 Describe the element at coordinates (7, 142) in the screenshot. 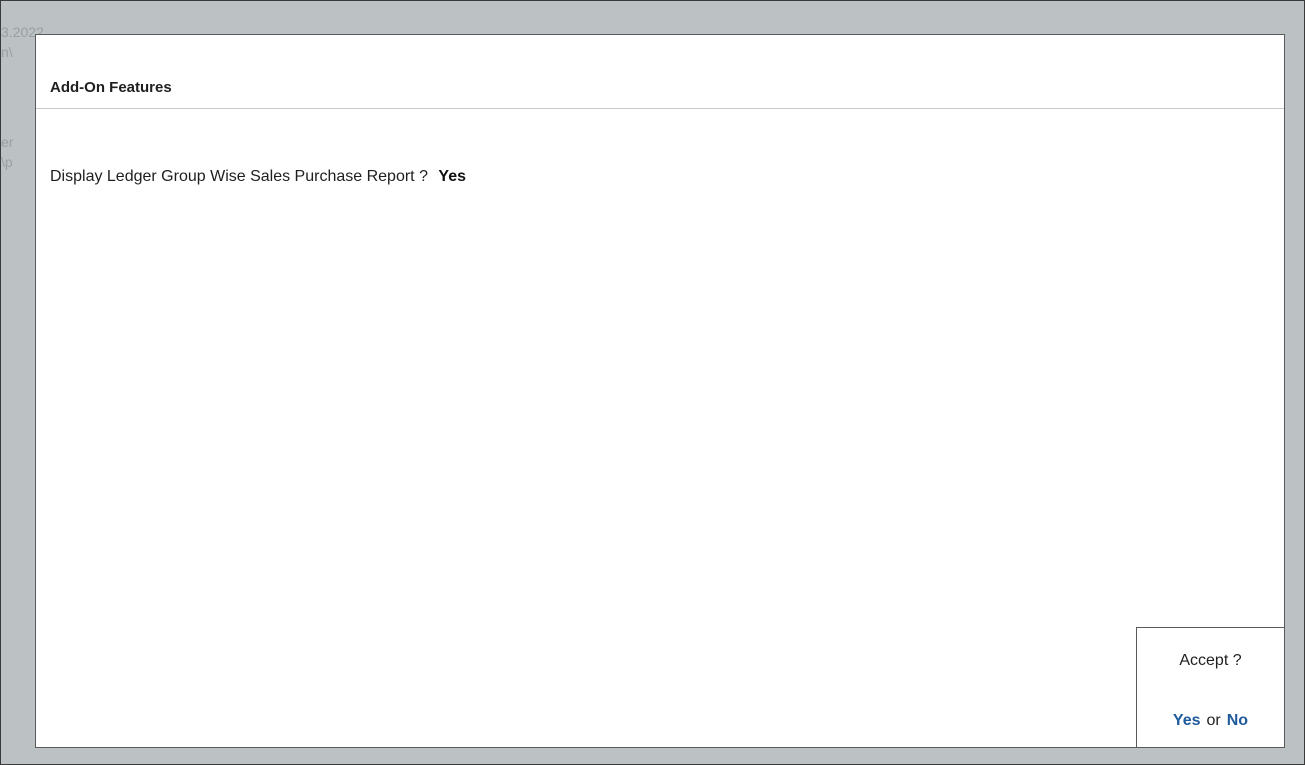

I see `background-text: er` at that location.